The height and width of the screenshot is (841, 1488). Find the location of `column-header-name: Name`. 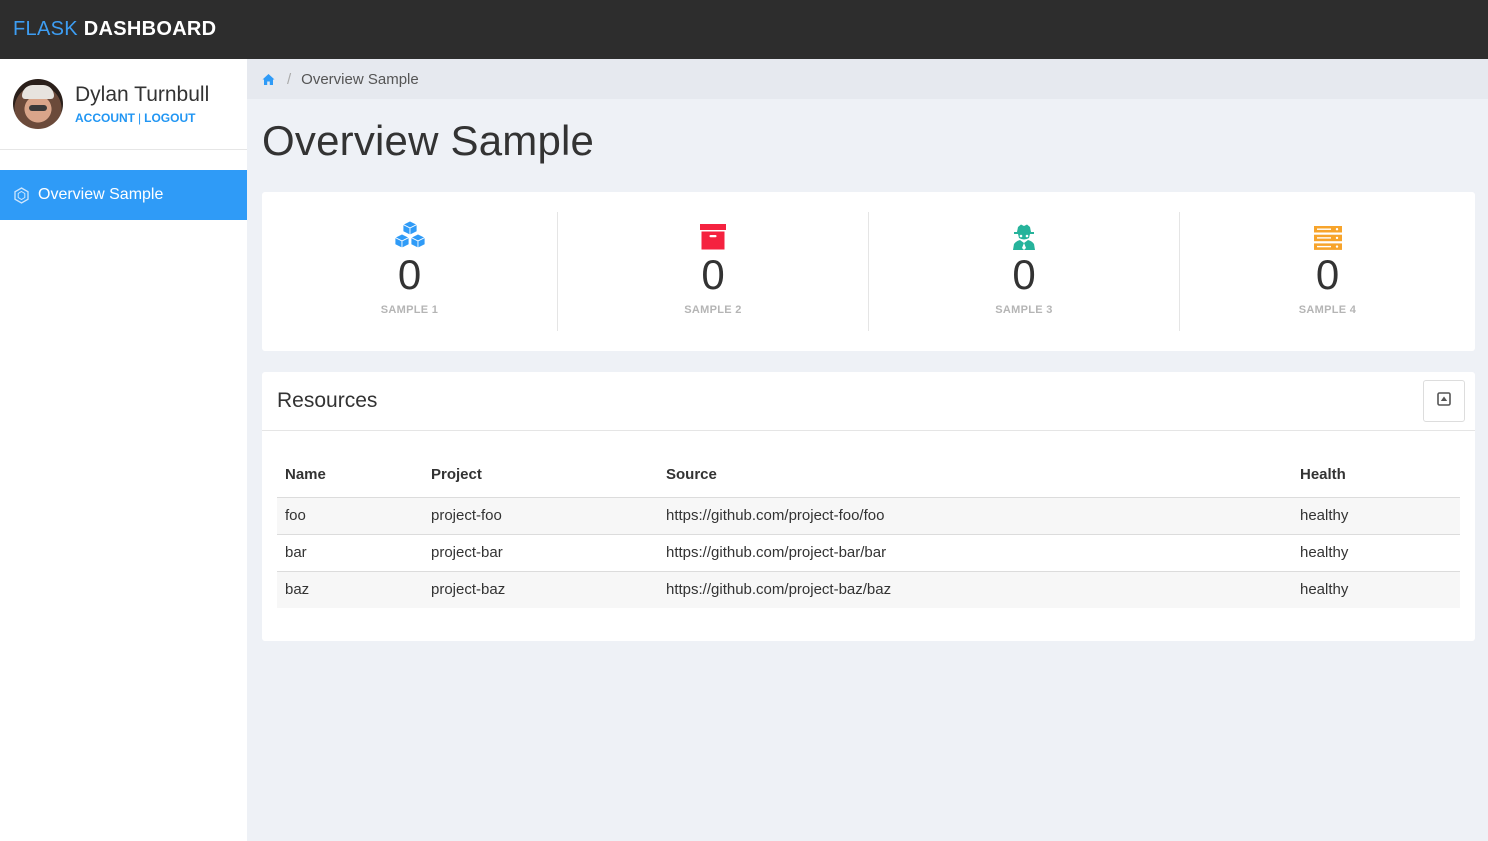

column-header-name: Name is located at coordinates (350, 475).